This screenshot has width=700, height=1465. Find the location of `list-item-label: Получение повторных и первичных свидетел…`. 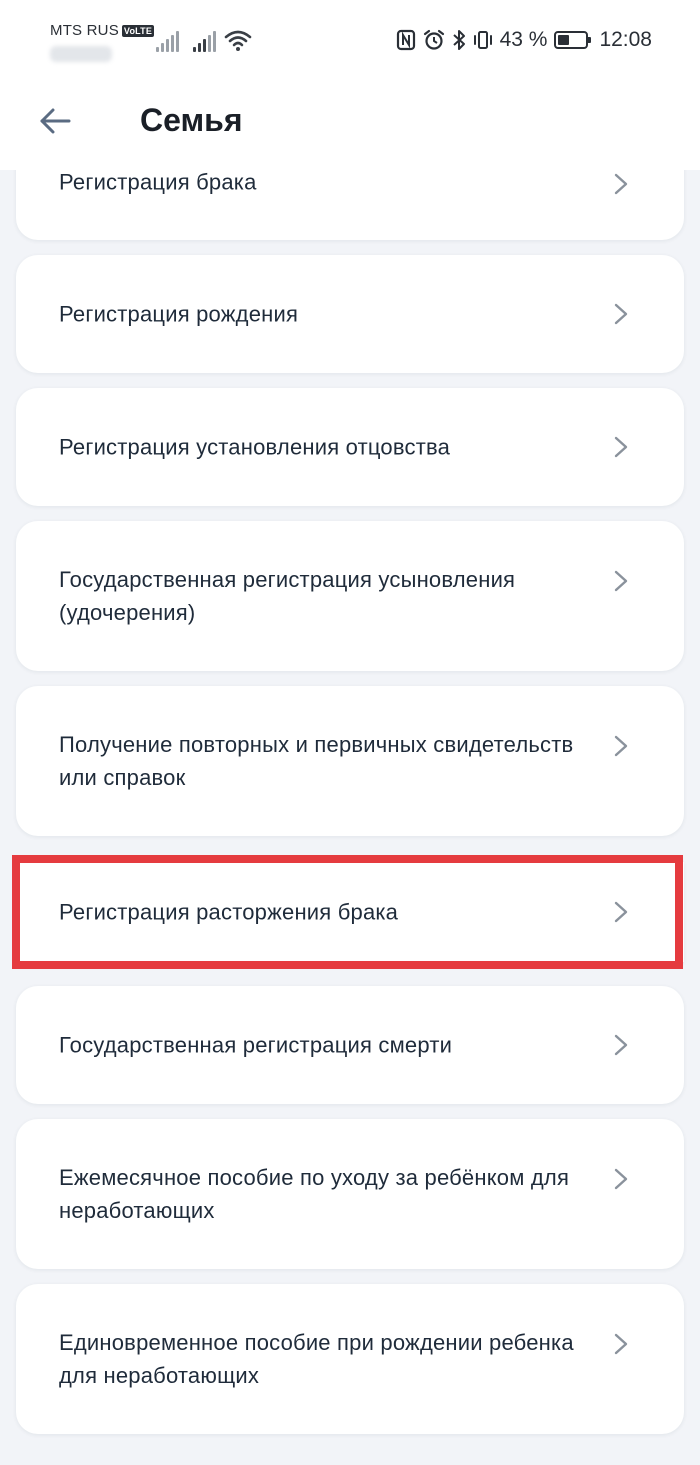

list-item-label: Получение повторных и первичных свидетел… is located at coordinates (316, 761).